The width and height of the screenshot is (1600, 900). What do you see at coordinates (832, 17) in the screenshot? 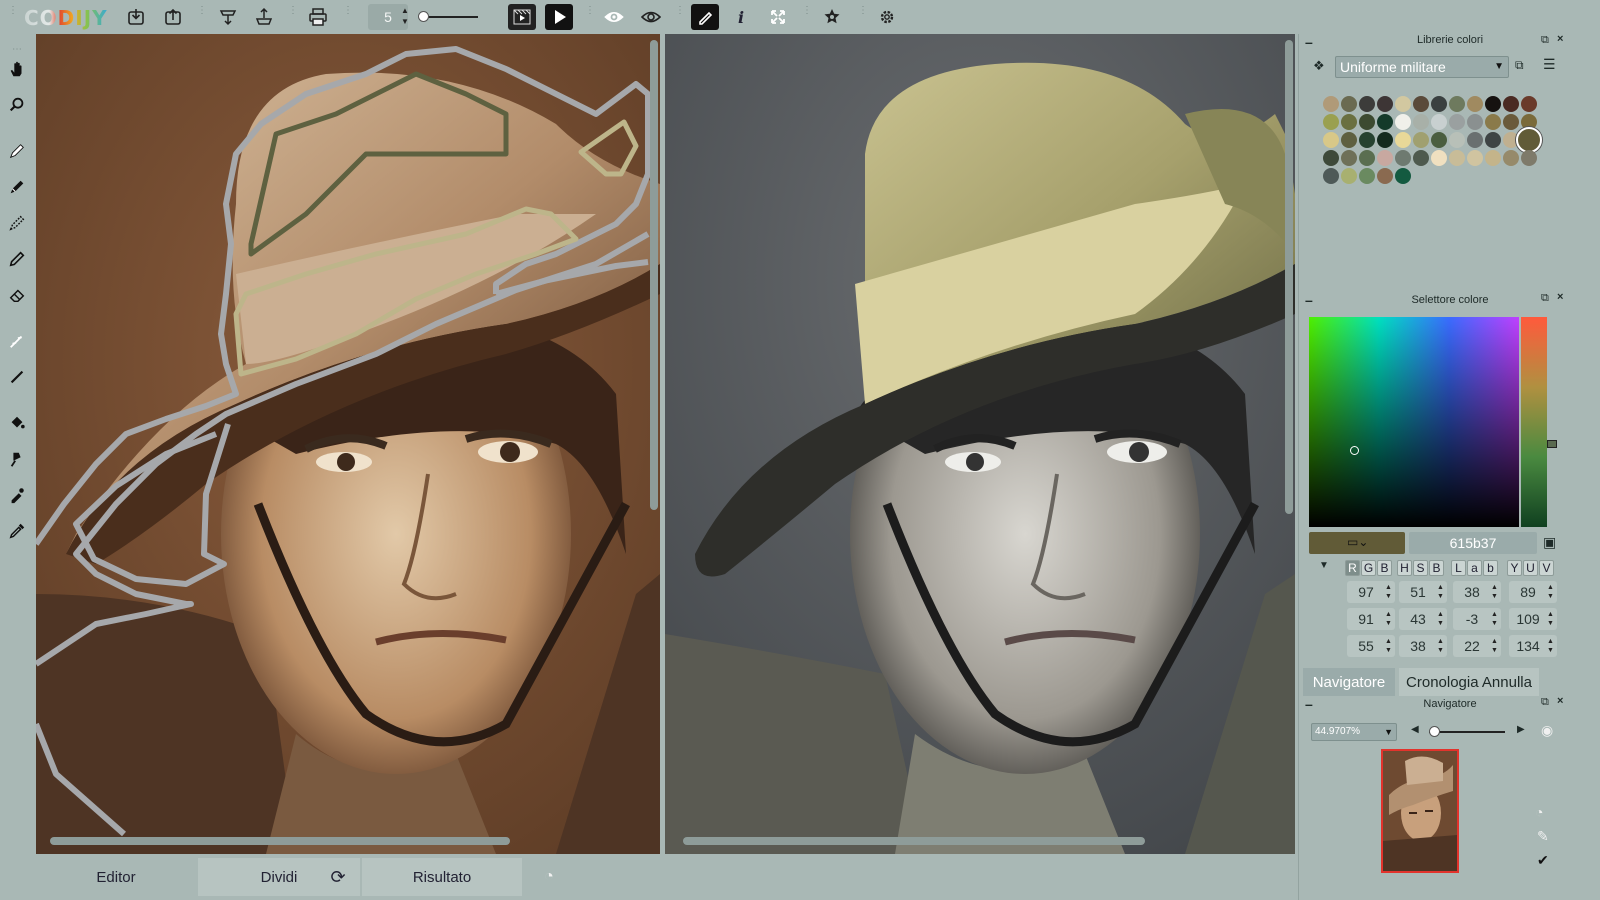
I see `favorites-gear-icon` at bounding box center [832, 17].